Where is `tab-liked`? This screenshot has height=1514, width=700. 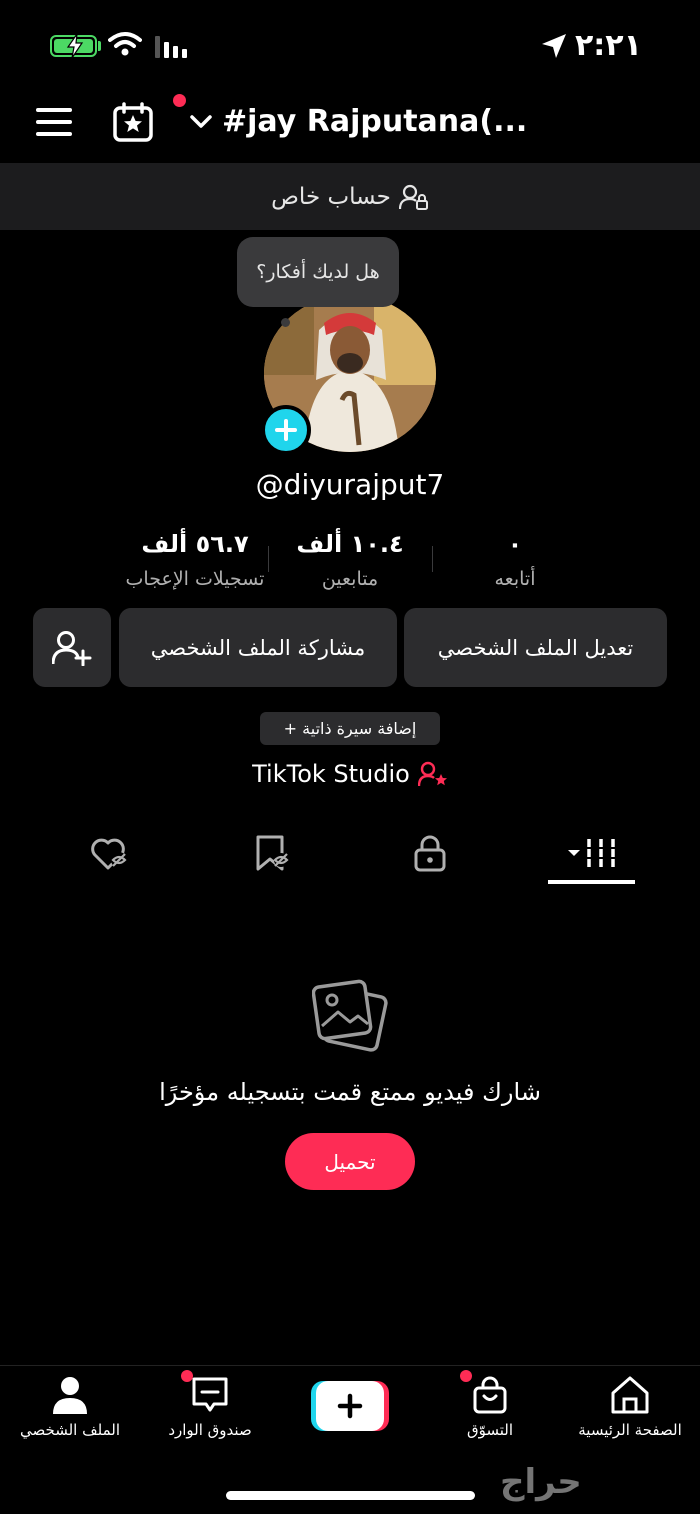 tab-liked is located at coordinates (110, 852).